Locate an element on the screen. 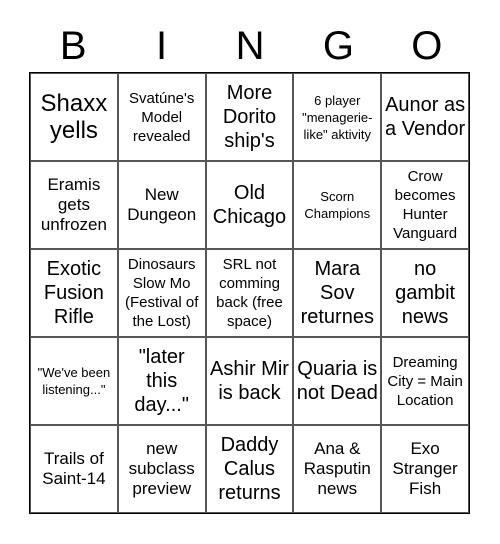 The width and height of the screenshot is (500, 544). bingo-cell-text: Dinosaurs Slow Mo (Festival of the Lost) is located at coordinates (162, 293).